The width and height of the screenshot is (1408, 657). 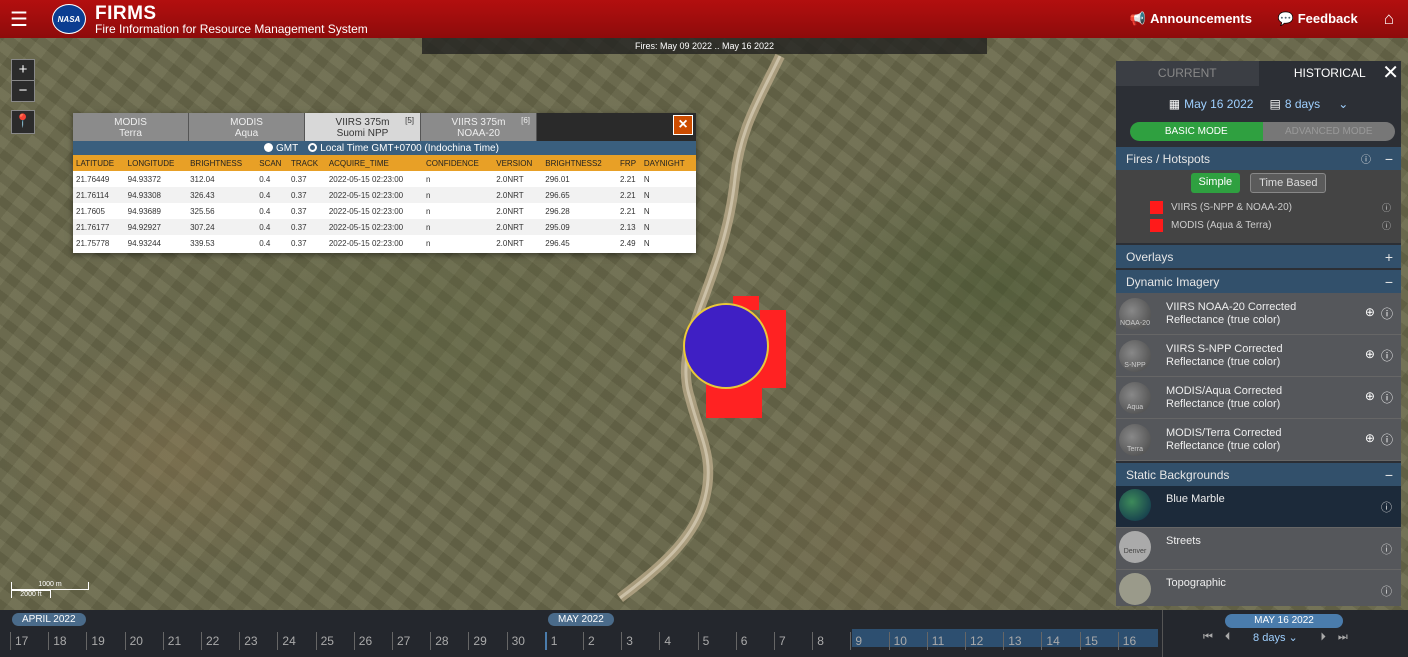 What do you see at coordinates (403, 148) in the screenshot?
I see `local-time-radio: Local Time GMT+0700 (Indochina Time)` at bounding box center [403, 148].